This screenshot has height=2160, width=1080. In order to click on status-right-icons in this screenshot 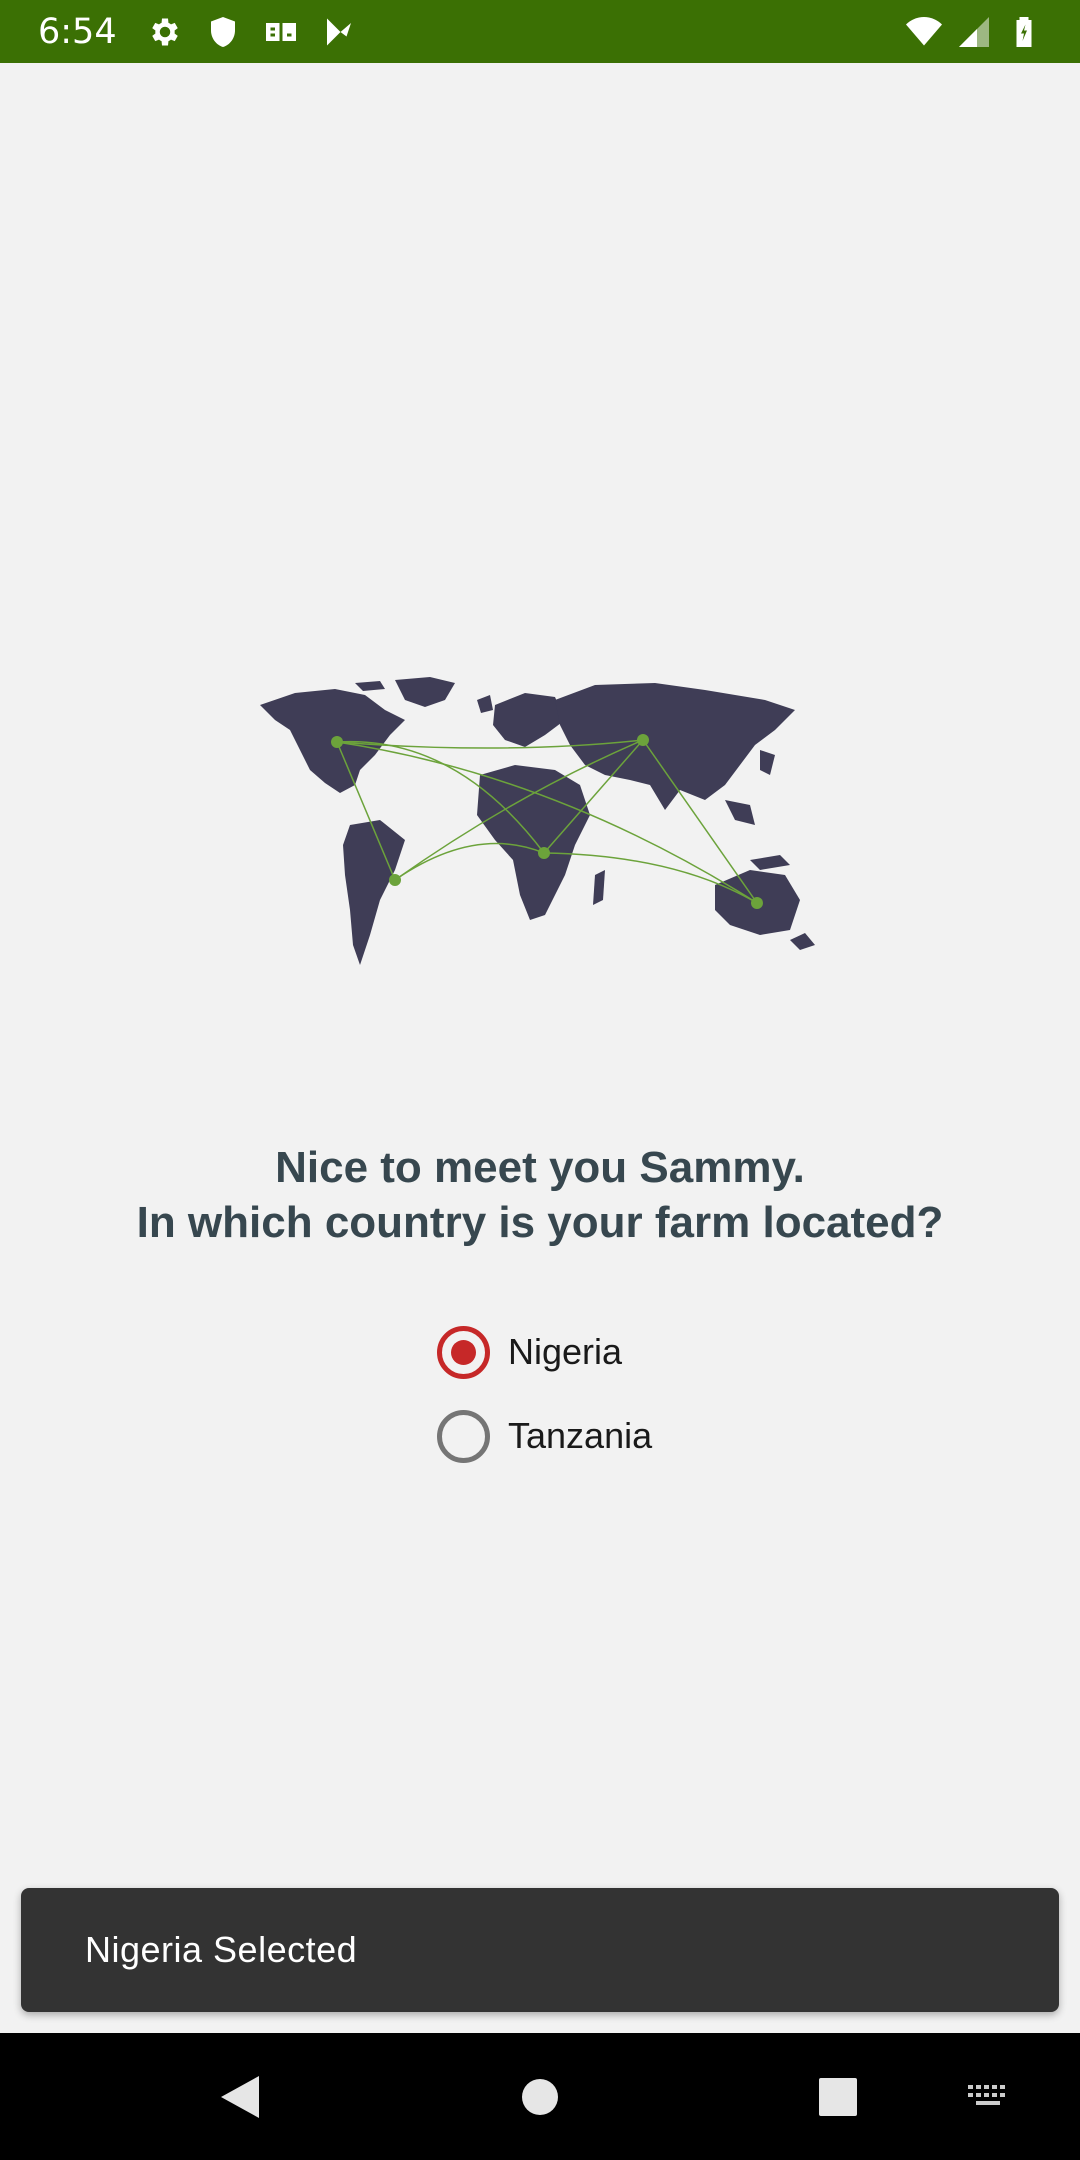, I will do `click(974, 32)`.